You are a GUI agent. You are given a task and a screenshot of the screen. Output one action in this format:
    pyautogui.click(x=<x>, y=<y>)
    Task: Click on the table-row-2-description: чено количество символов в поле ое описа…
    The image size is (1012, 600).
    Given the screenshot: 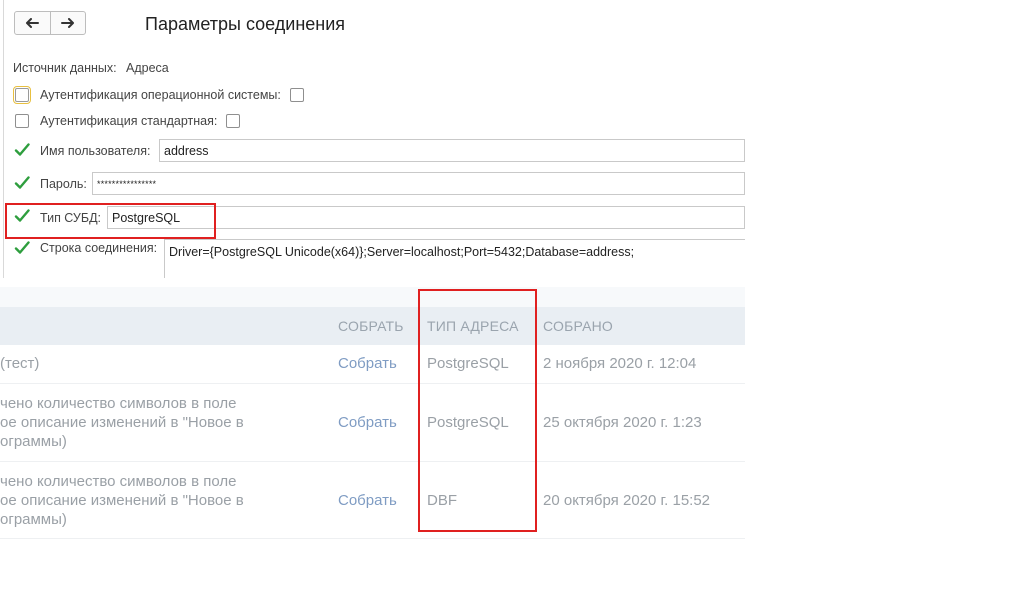 What is the action you would take?
    pyautogui.click(x=122, y=422)
    